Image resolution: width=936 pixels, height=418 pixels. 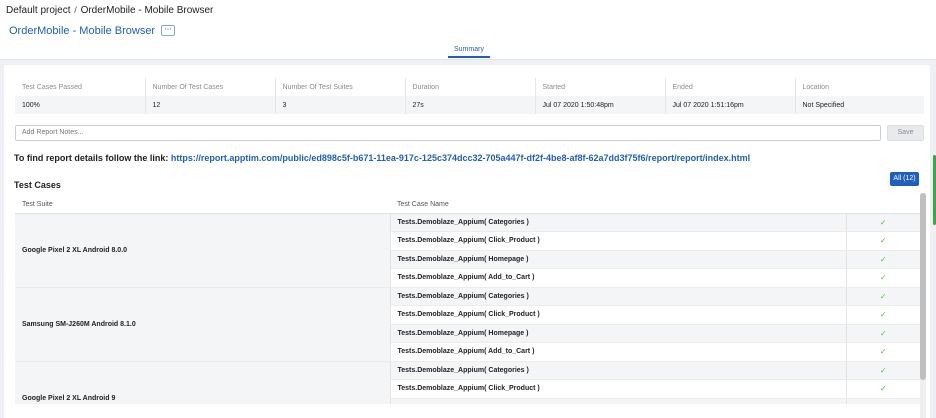 What do you see at coordinates (859, 105) in the screenshot?
I see `summary-value-location: Not Specified` at bounding box center [859, 105].